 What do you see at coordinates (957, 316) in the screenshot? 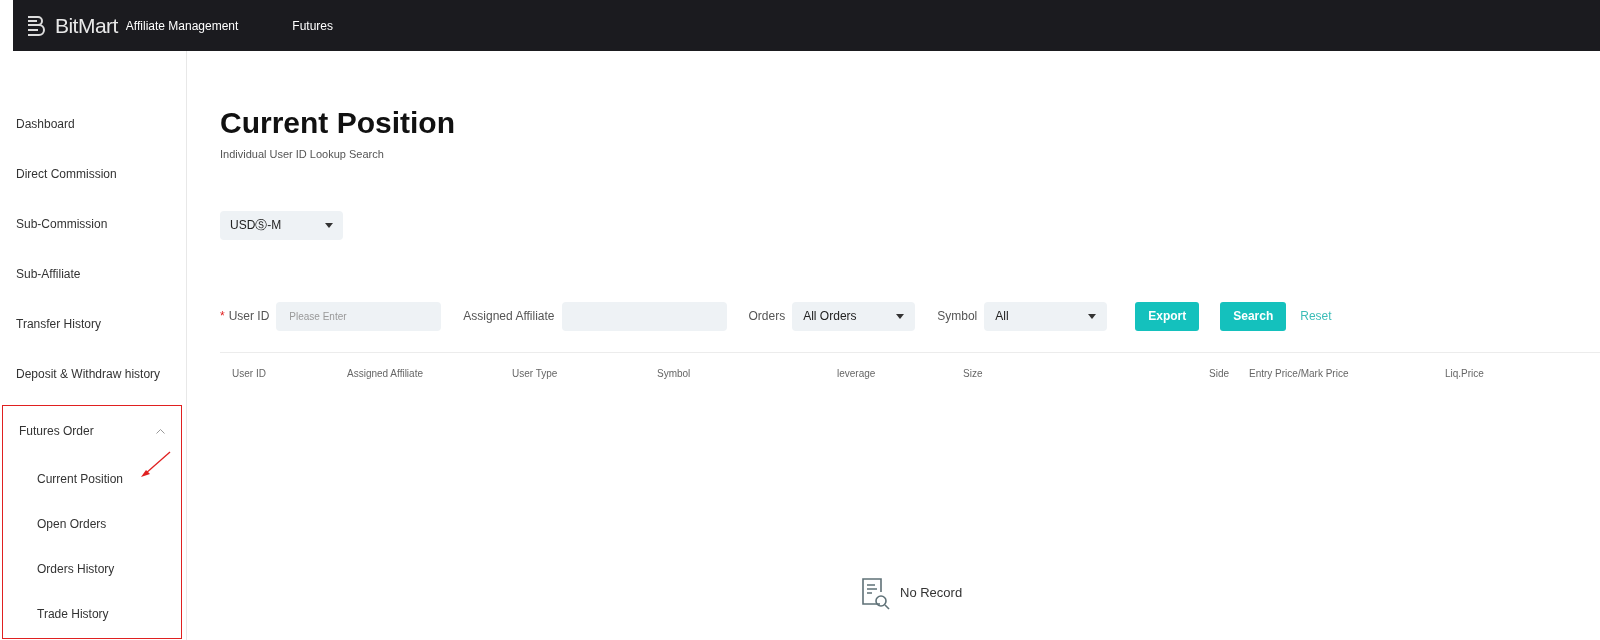
I see `filter-label: Symbol` at bounding box center [957, 316].